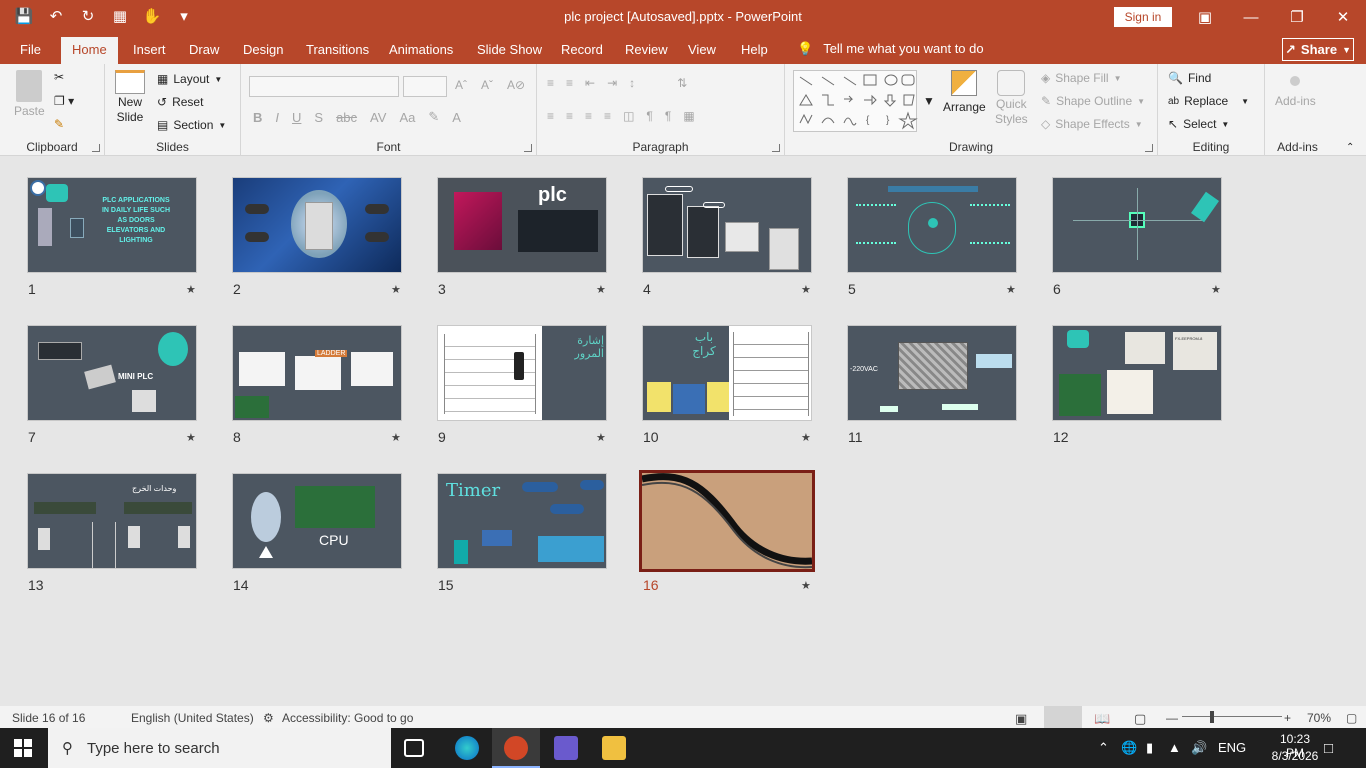  I want to click on align-center-icon: ≡, so click(569, 116).